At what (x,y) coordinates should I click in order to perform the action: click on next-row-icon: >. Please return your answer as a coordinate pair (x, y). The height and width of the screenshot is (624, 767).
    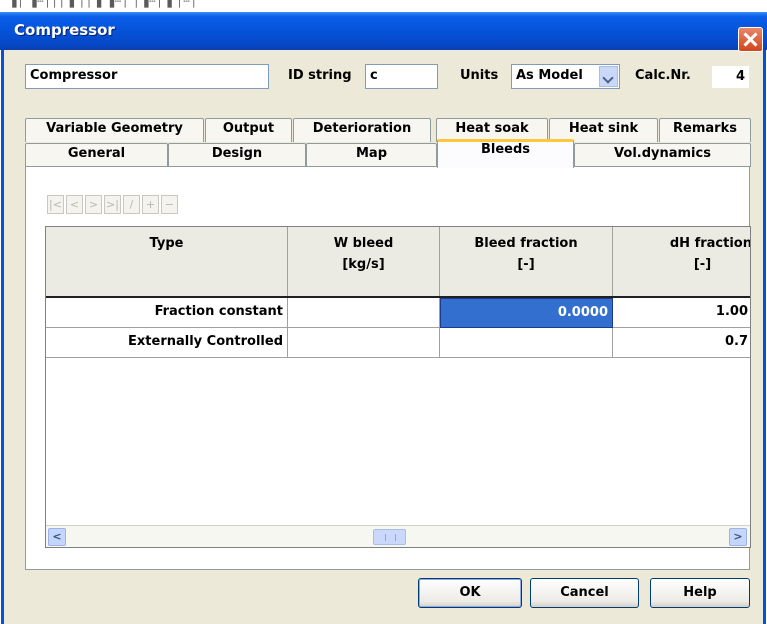
    Looking at the image, I should click on (93, 204).